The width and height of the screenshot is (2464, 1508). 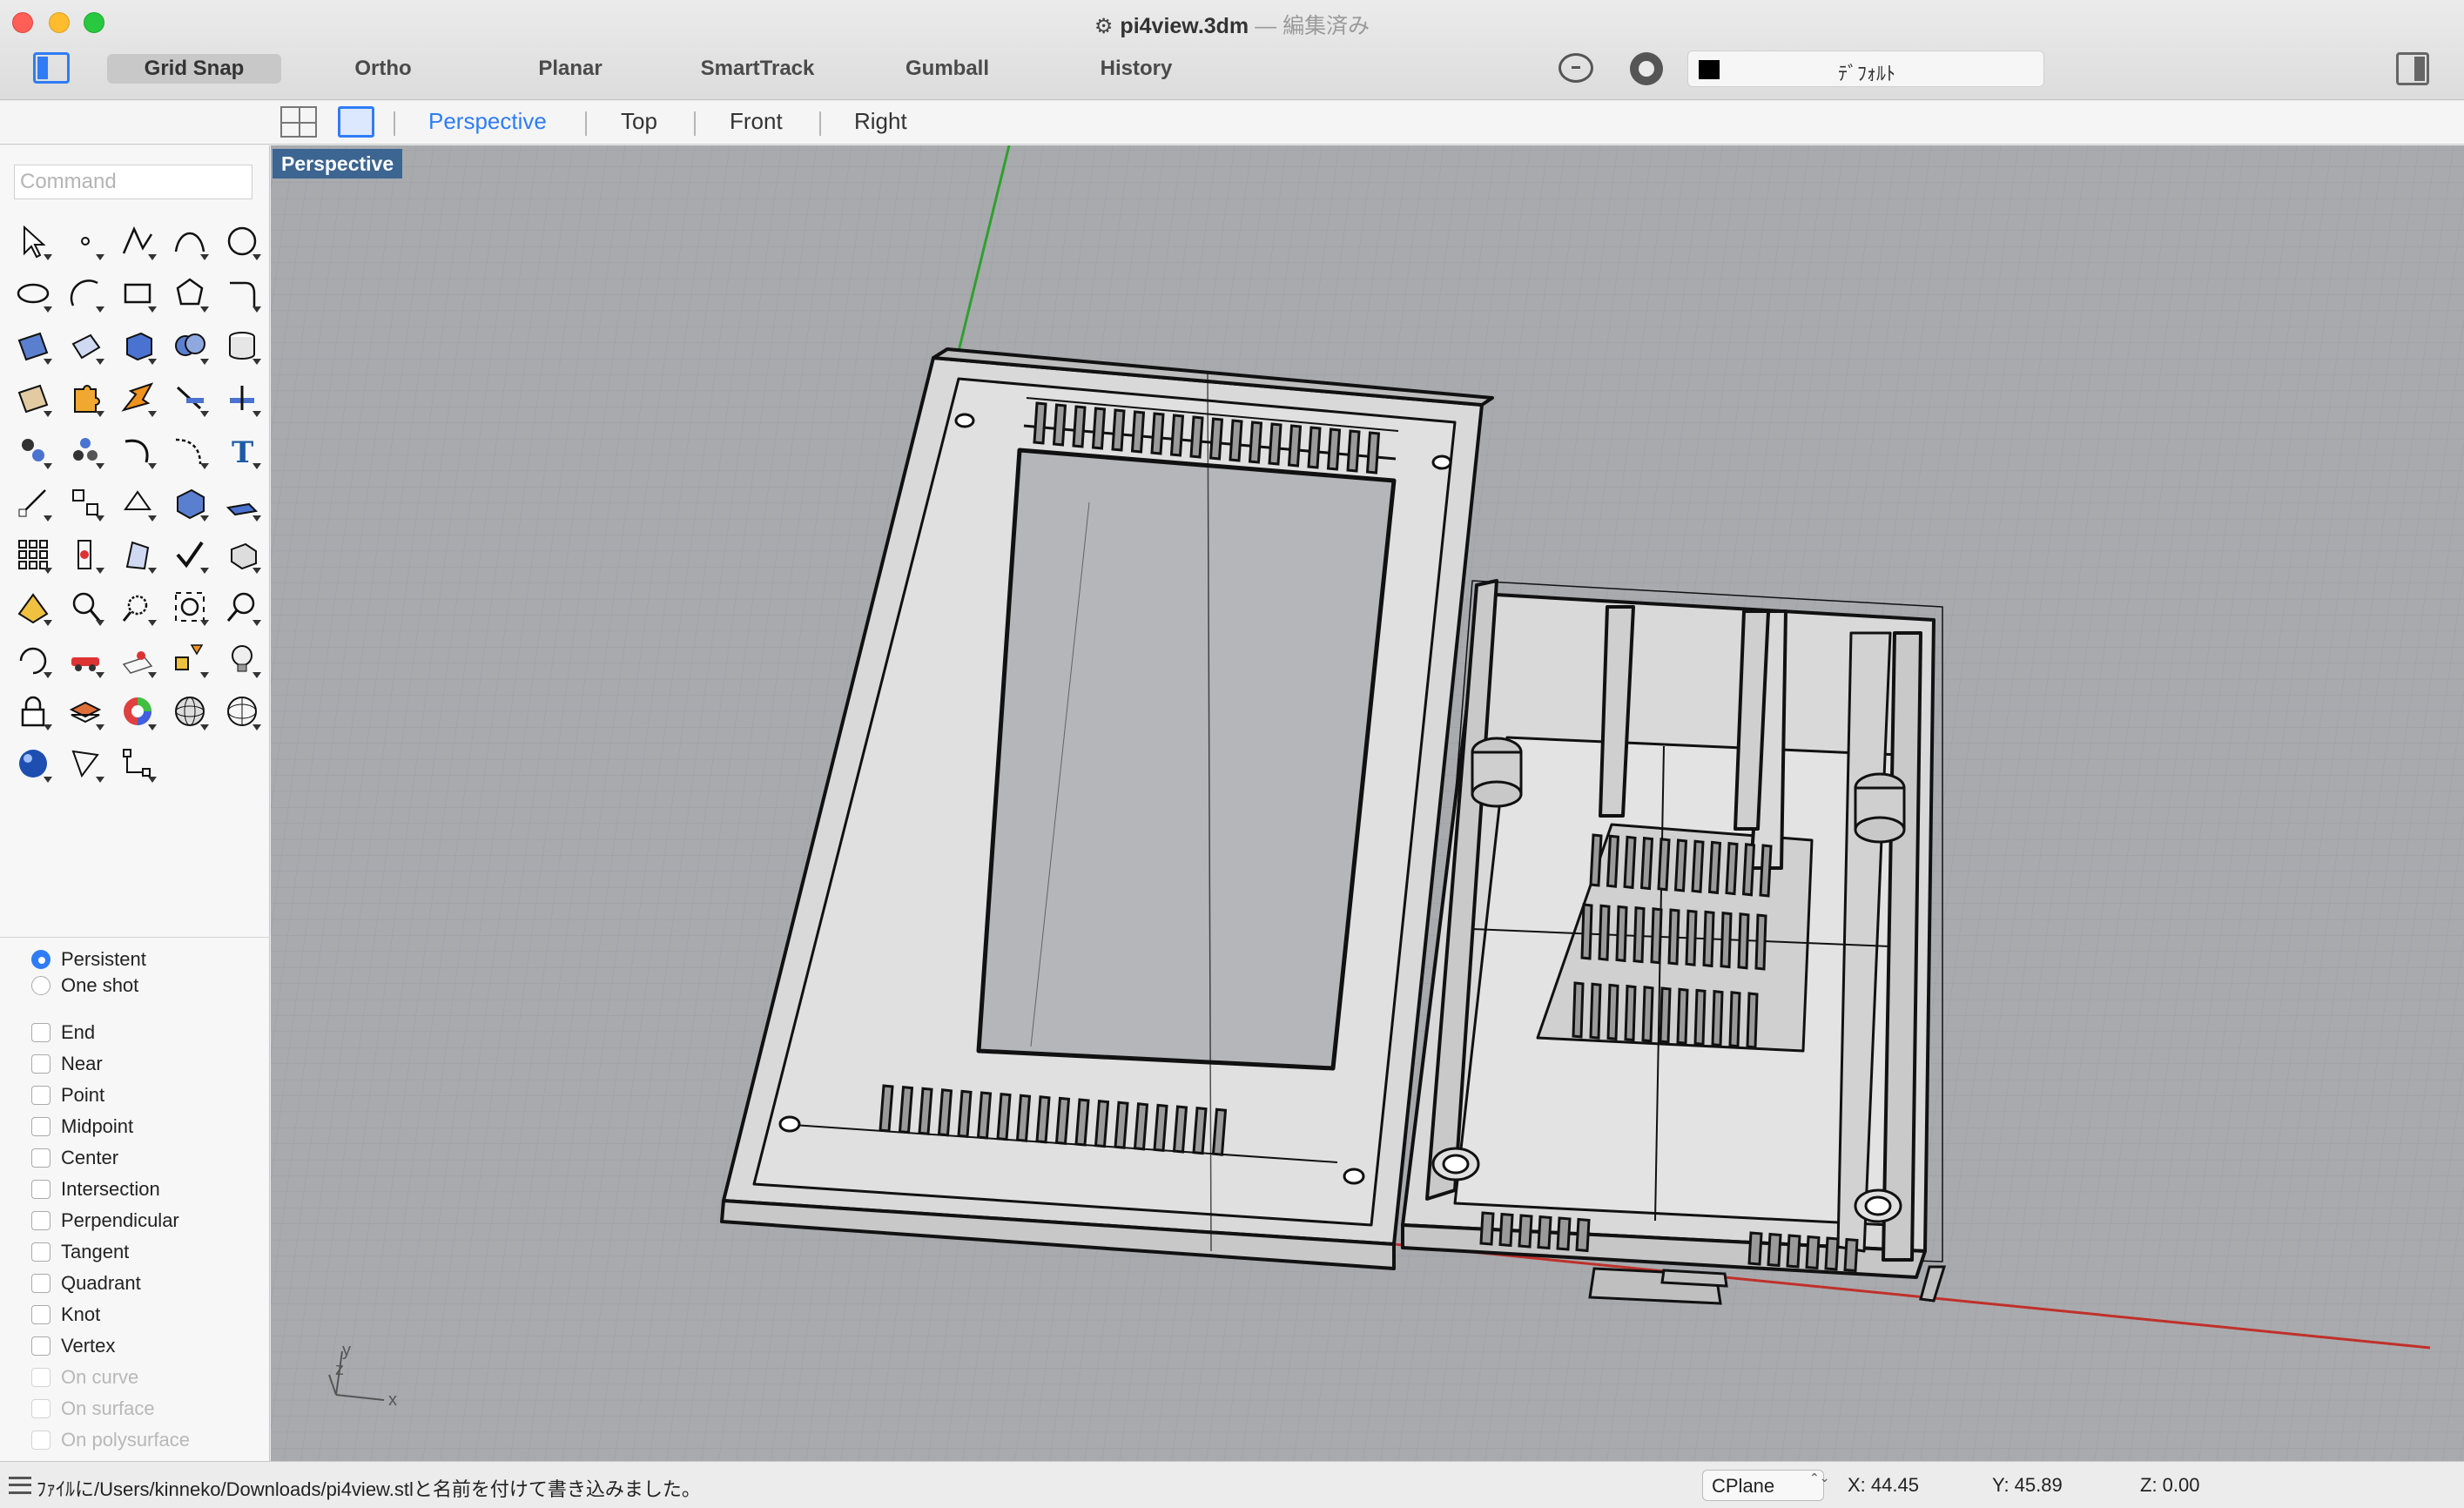 What do you see at coordinates (40, 1189) in the screenshot?
I see `osnap-intersection-checkbox` at bounding box center [40, 1189].